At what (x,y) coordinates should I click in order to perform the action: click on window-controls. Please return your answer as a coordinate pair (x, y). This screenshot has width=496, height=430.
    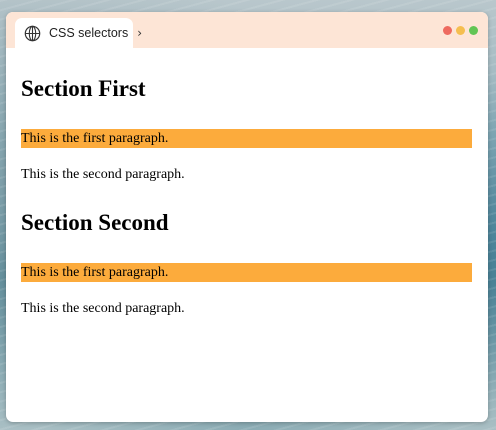
    Looking at the image, I should click on (460, 30).